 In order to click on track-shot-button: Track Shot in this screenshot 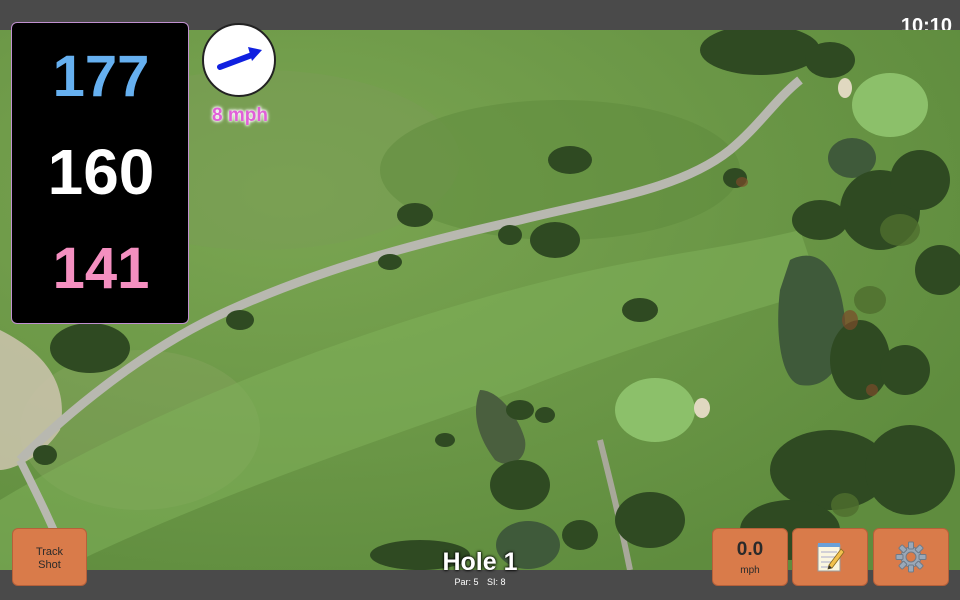, I will do `click(49, 557)`.